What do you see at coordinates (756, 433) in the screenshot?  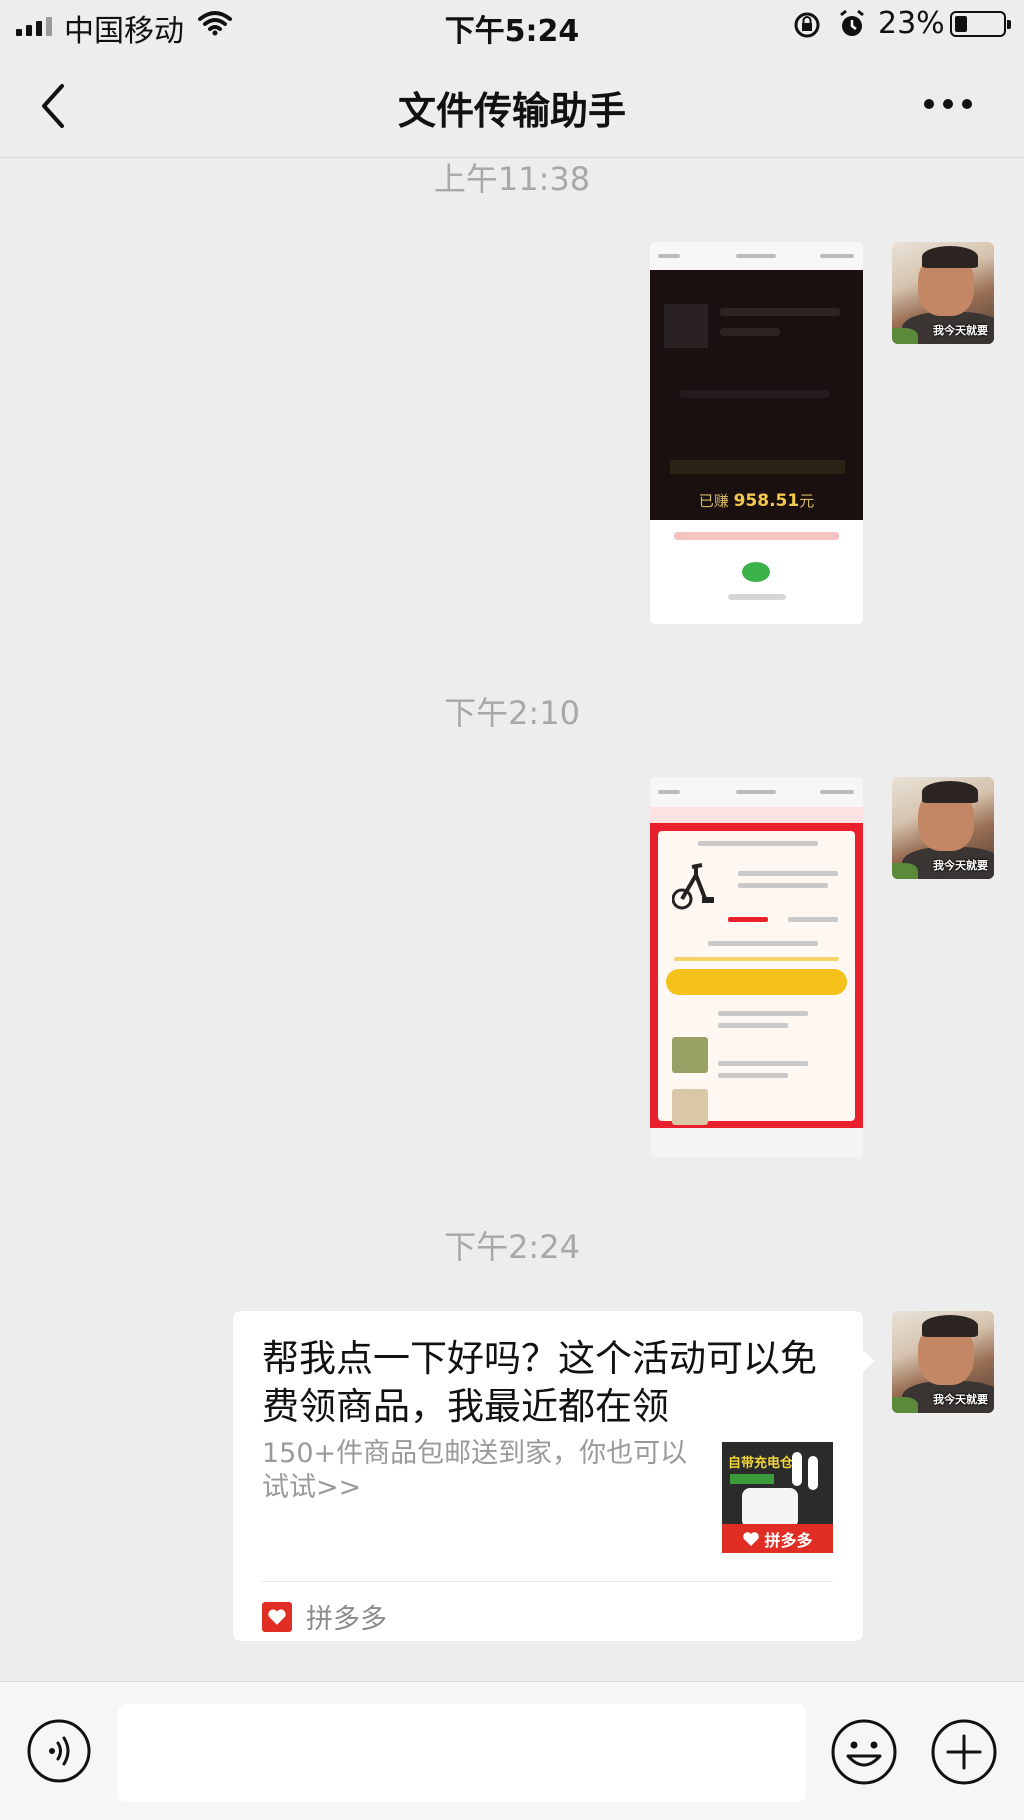 I see `image-message: 已赚 958.51元` at bounding box center [756, 433].